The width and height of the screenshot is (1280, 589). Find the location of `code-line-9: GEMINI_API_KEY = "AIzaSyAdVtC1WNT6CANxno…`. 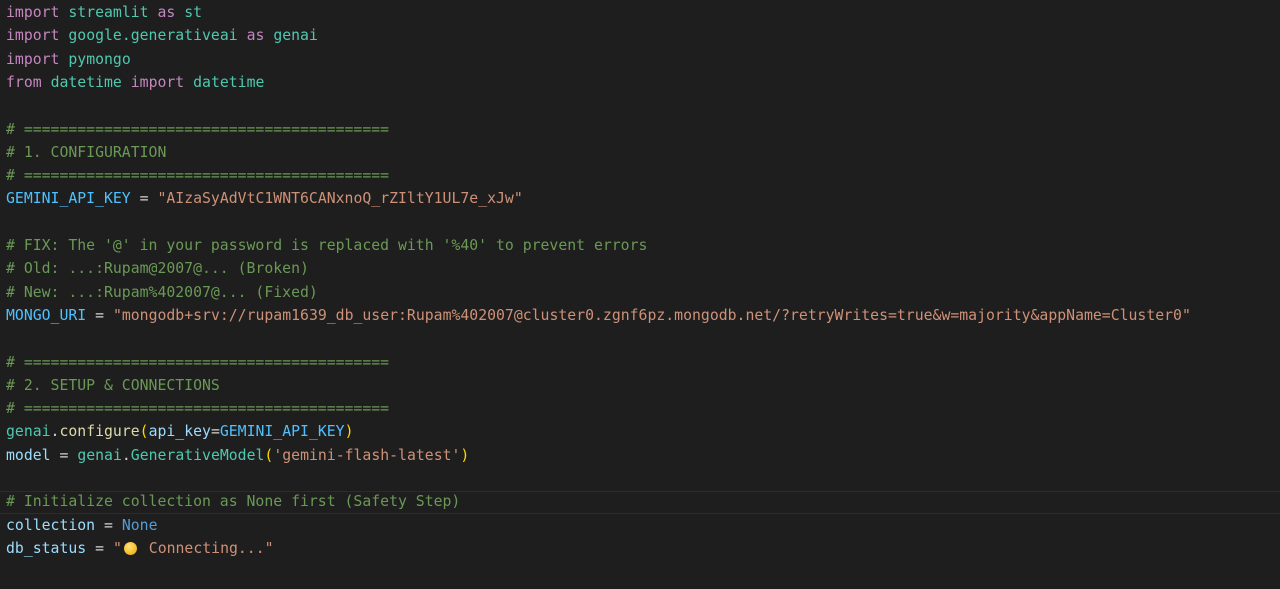

code-line-9: GEMINI_API_KEY = "AIzaSyAdVtC1WNT6CANxno… is located at coordinates (264, 198).